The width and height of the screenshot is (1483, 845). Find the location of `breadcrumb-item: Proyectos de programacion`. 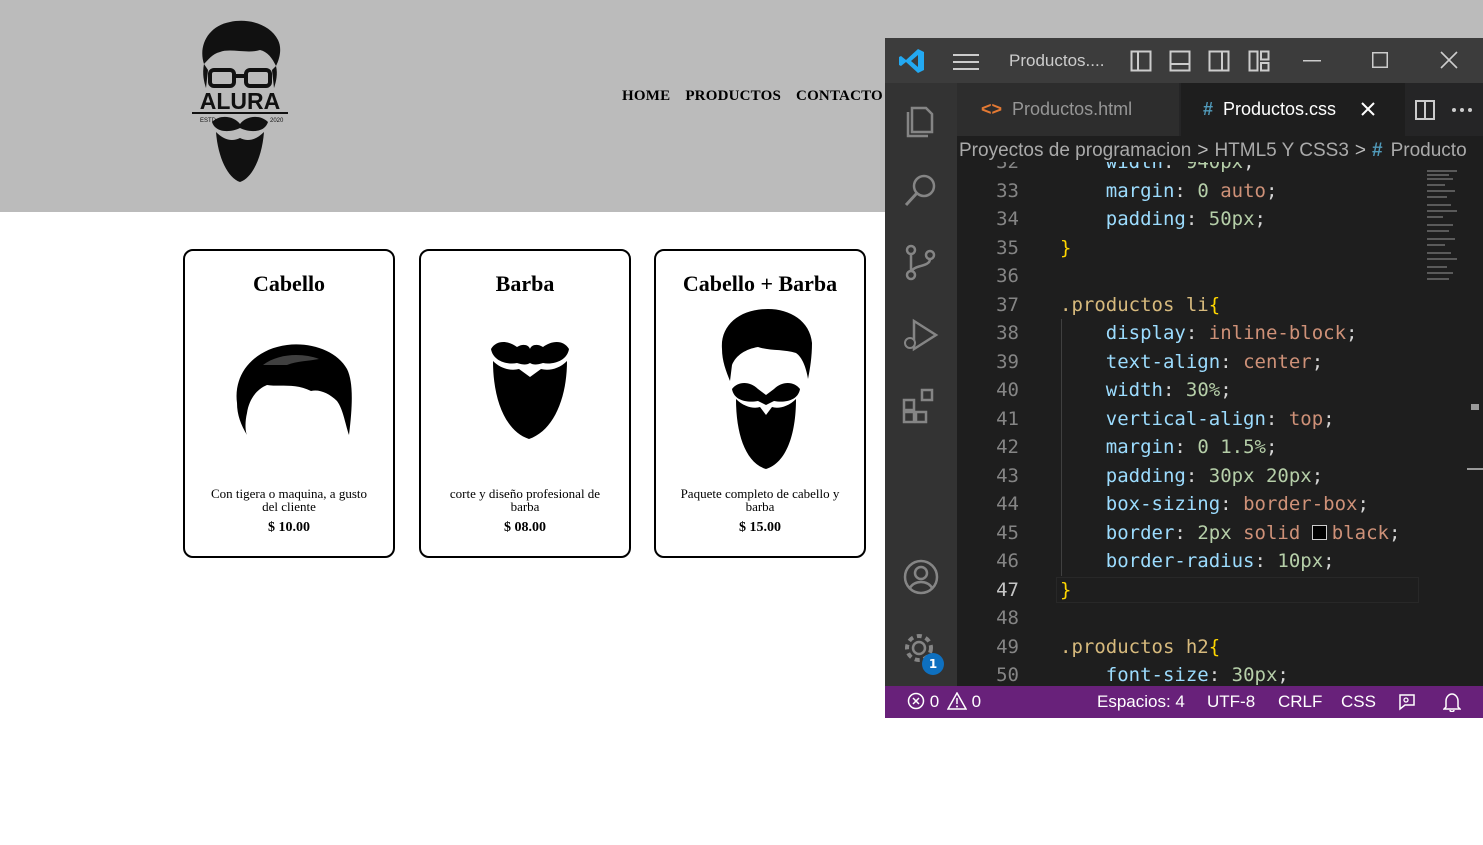

breadcrumb-item: Proyectos de programacion is located at coordinates (1075, 150).